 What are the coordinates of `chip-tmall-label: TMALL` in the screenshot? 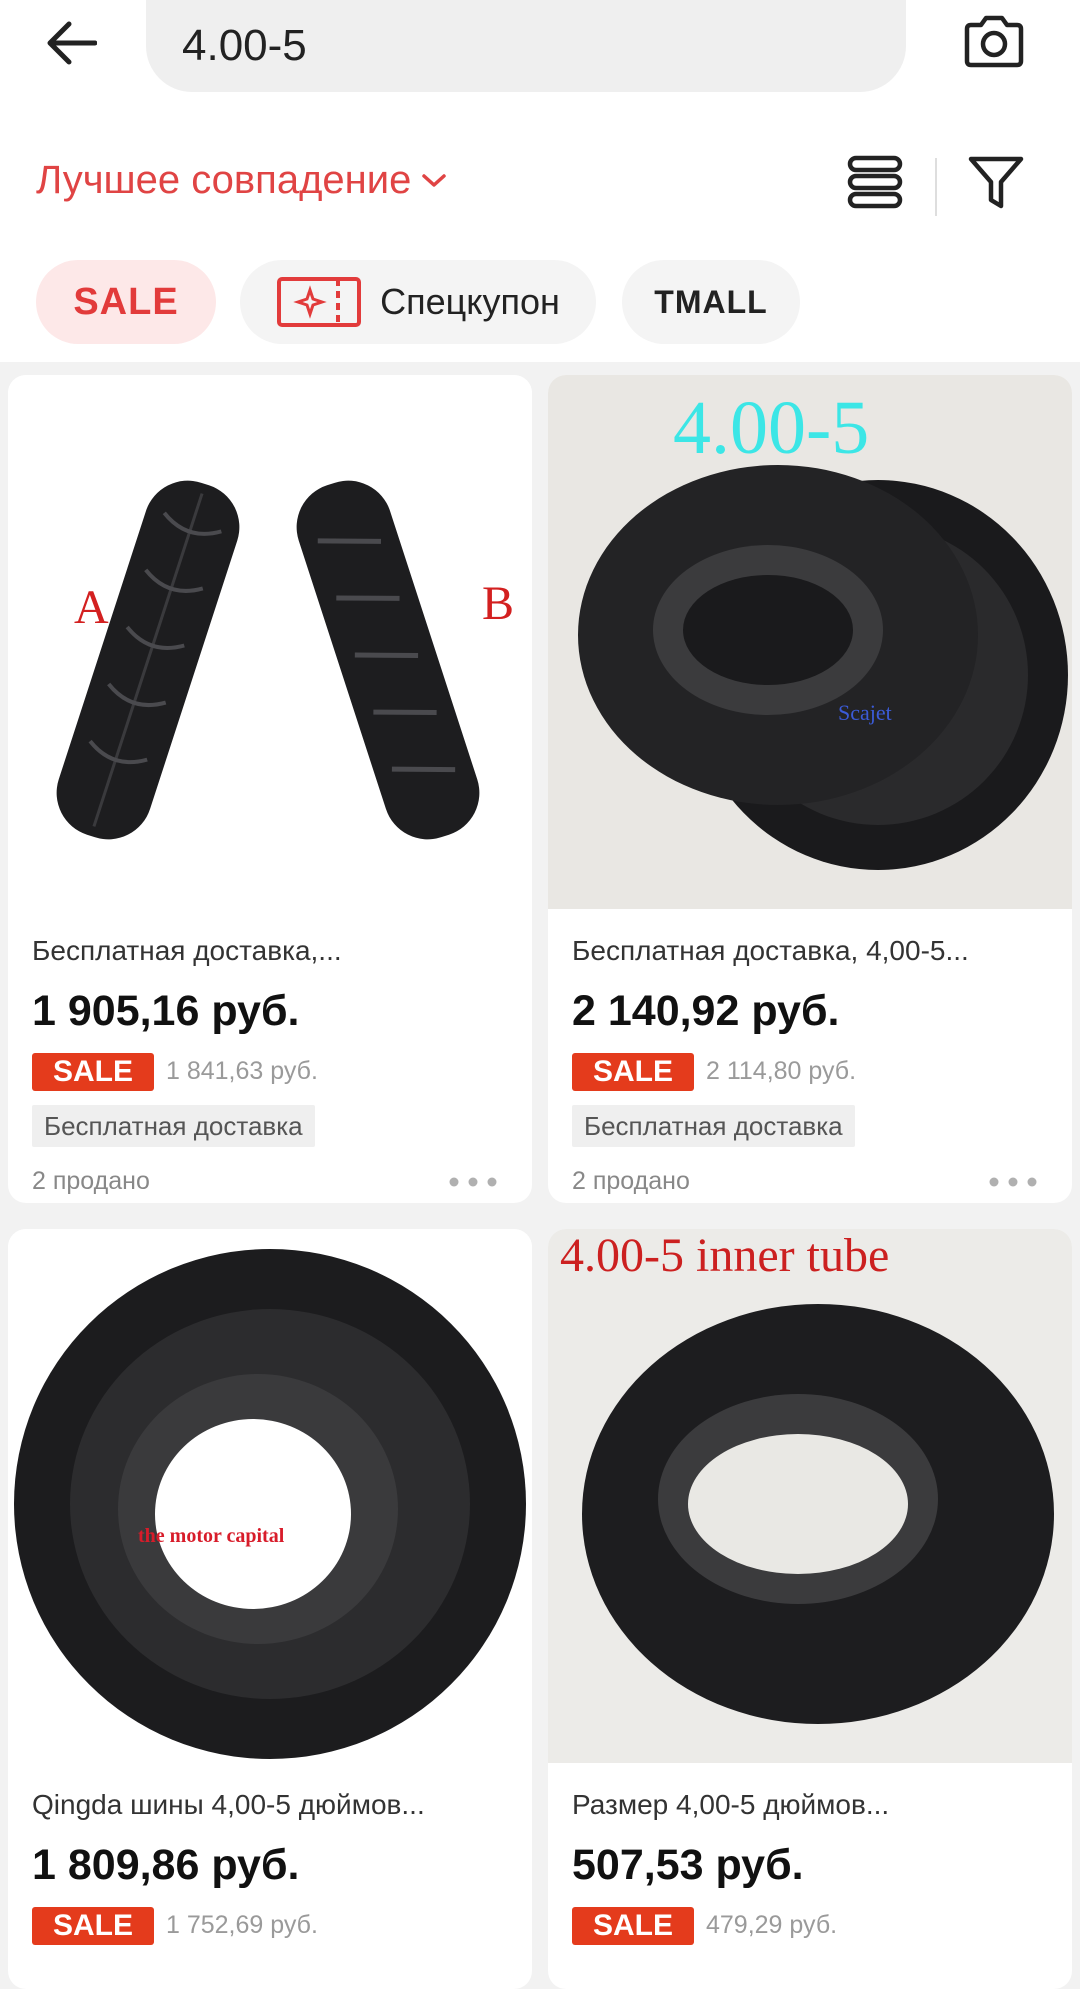 It's located at (711, 301).